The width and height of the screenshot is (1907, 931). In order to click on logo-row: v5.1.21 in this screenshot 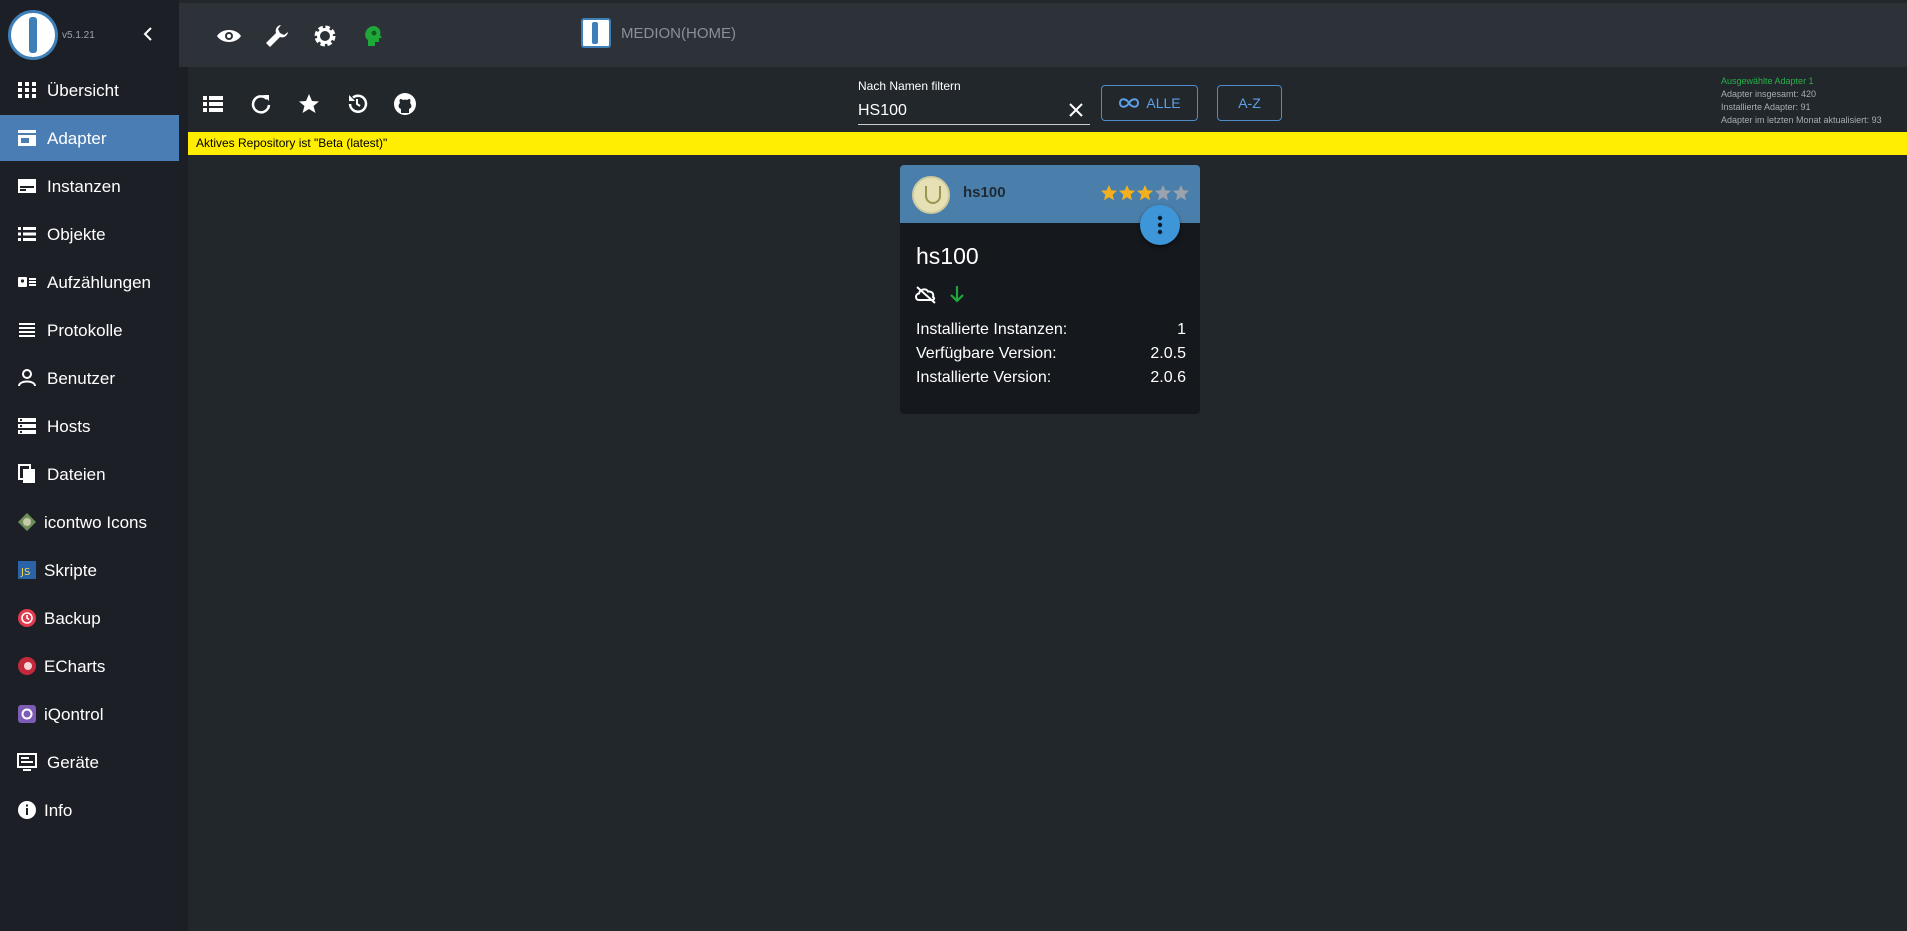, I will do `click(89, 34)`.